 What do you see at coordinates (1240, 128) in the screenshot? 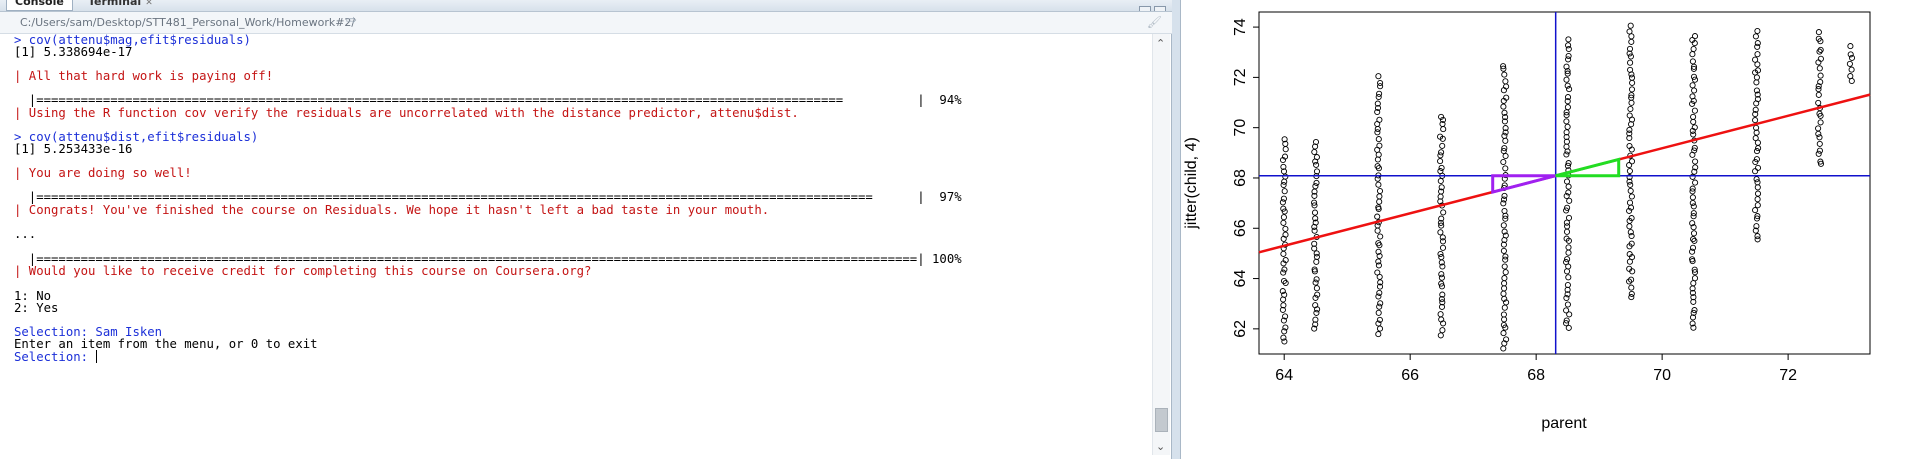
I see `y-tick-label: 70` at bounding box center [1240, 128].